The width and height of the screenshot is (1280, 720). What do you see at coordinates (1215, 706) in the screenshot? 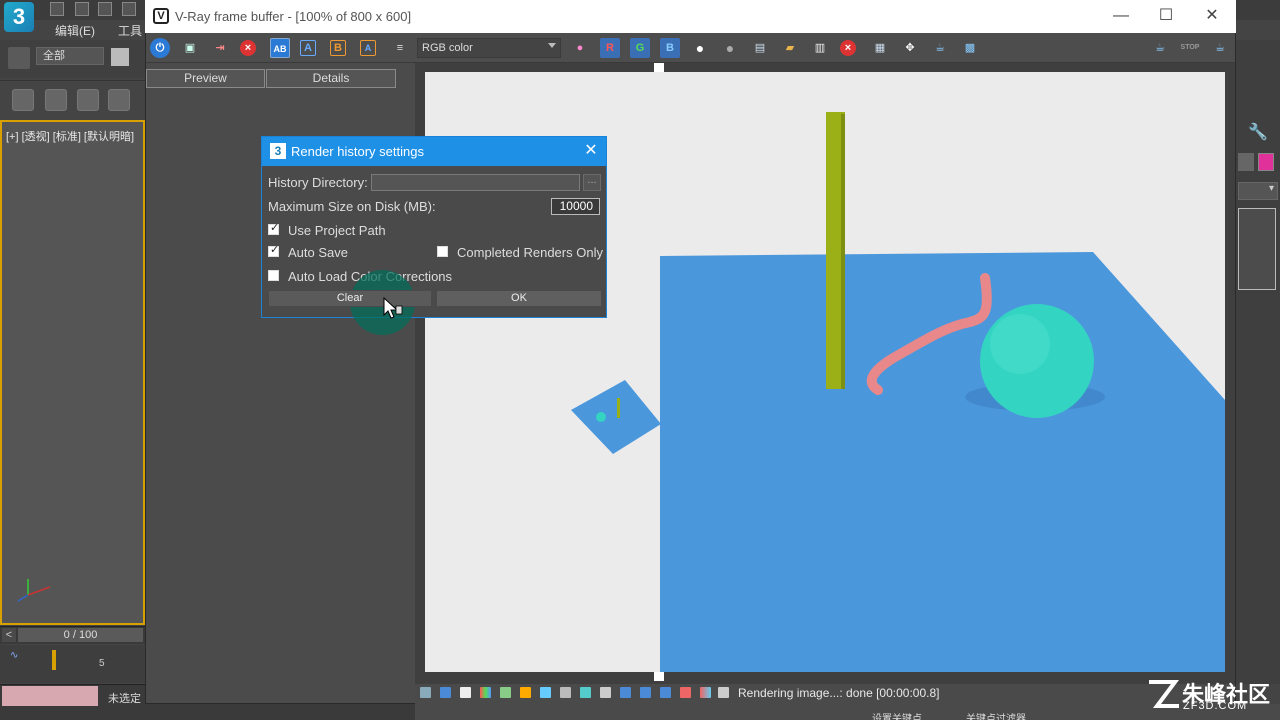
I see `watermark-sub: ZF3D.COM` at bounding box center [1215, 706].